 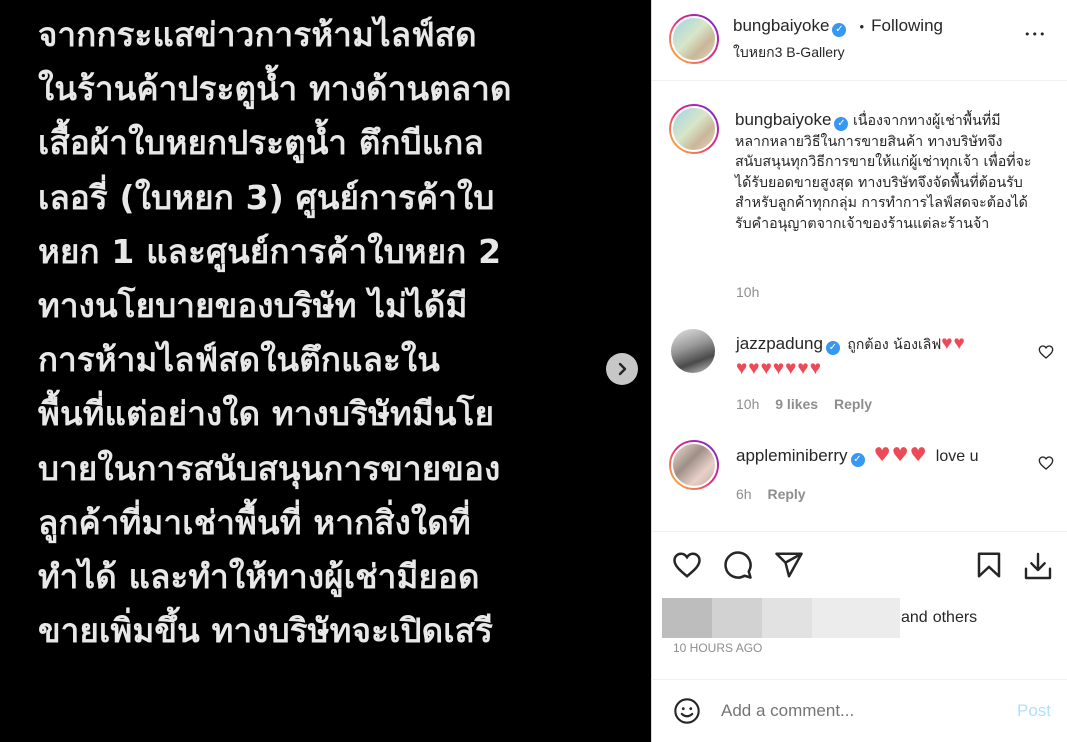 I want to click on post-location: ใบหยก3 B-Gallery, so click(x=789, y=53).